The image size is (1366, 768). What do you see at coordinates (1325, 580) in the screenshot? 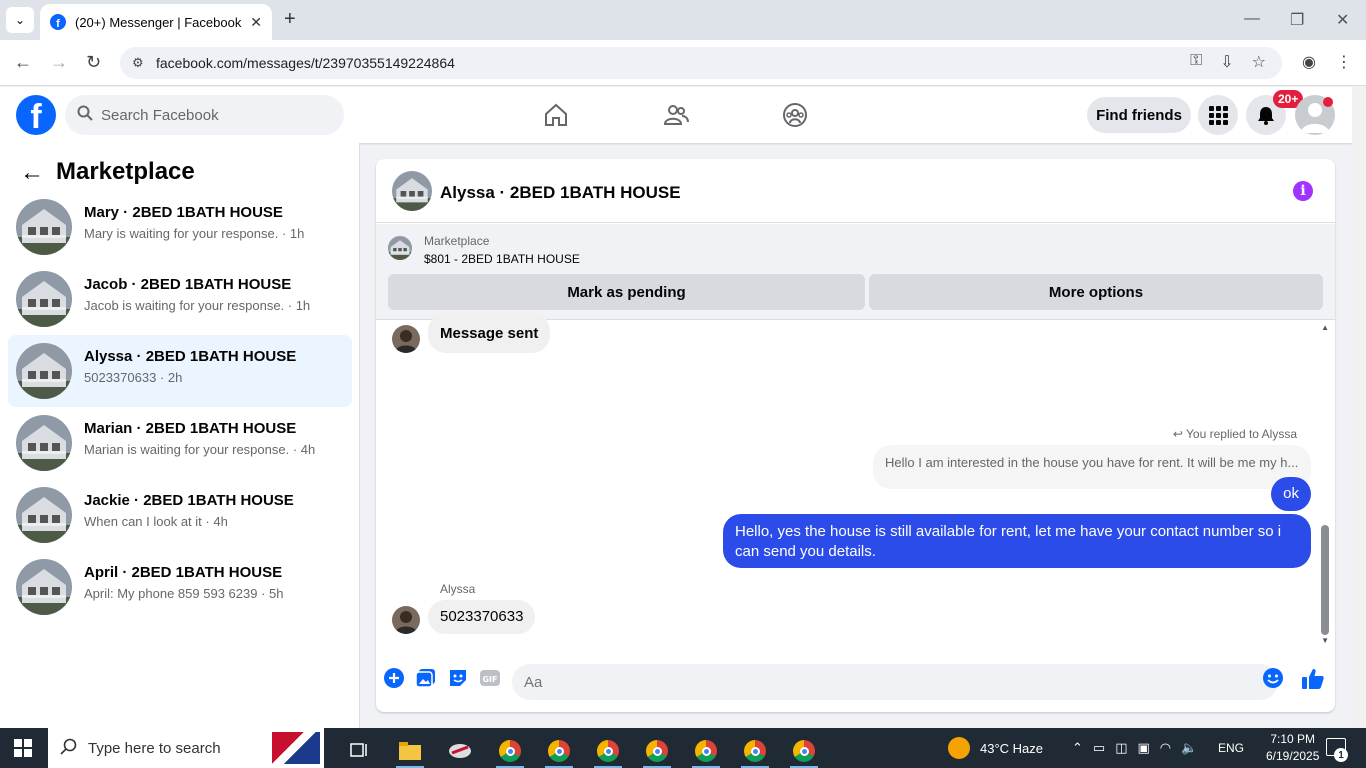
I see `thread-scrollbar` at bounding box center [1325, 580].